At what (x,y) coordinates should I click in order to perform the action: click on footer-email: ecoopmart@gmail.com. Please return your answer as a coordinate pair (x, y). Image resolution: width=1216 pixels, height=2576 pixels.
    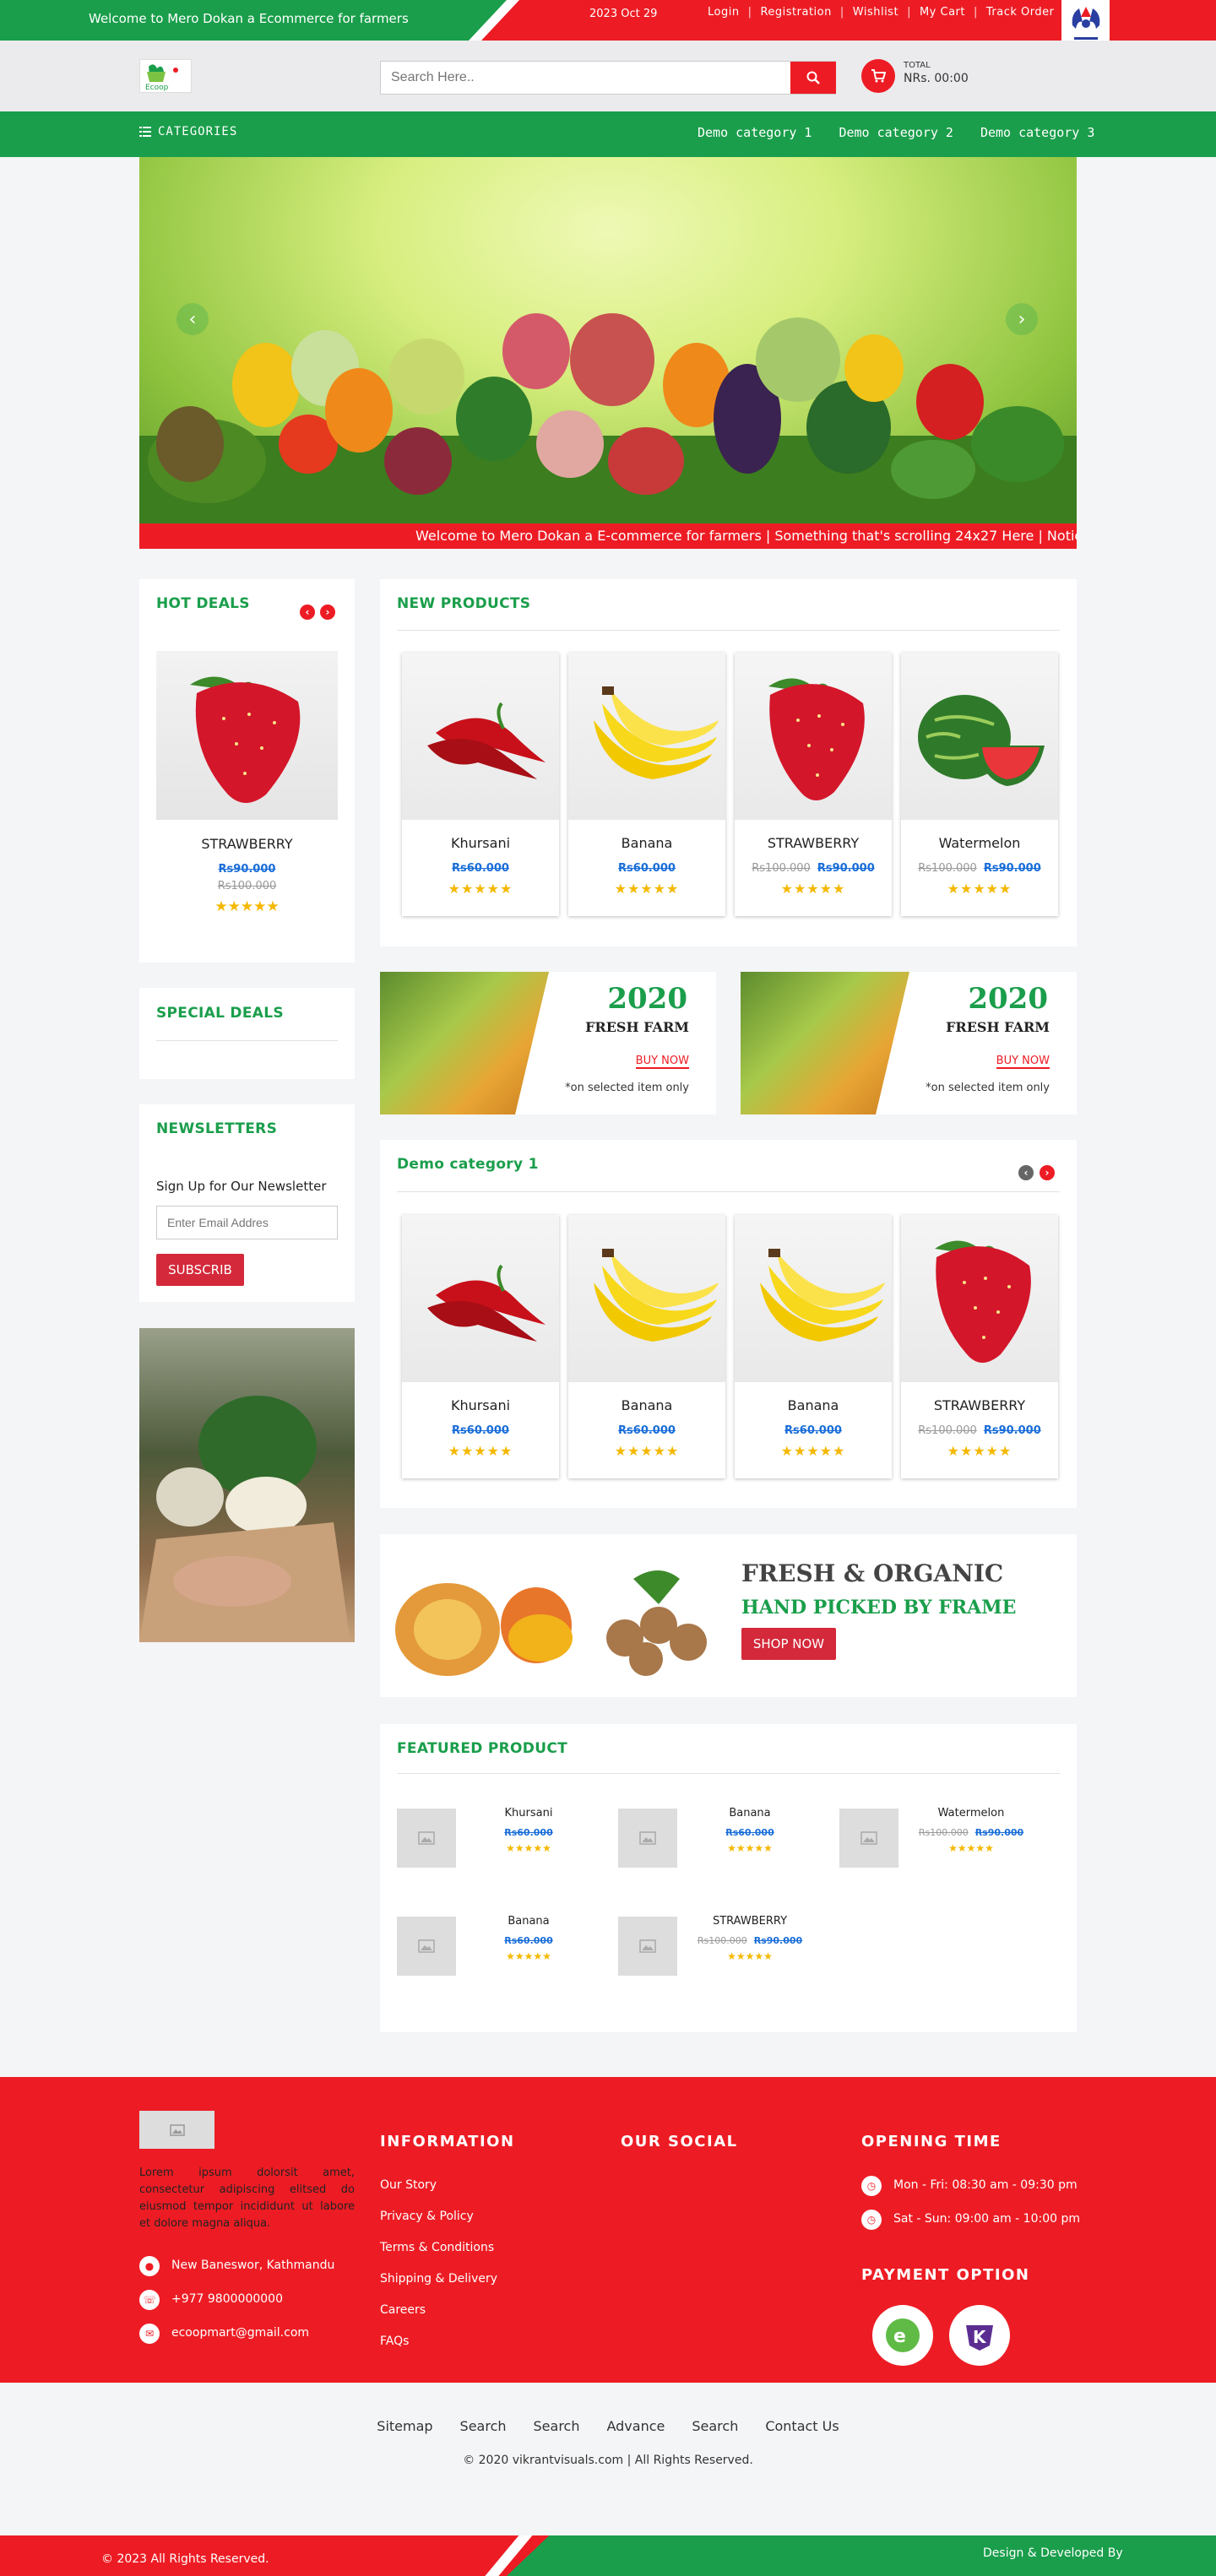
    Looking at the image, I should click on (240, 2333).